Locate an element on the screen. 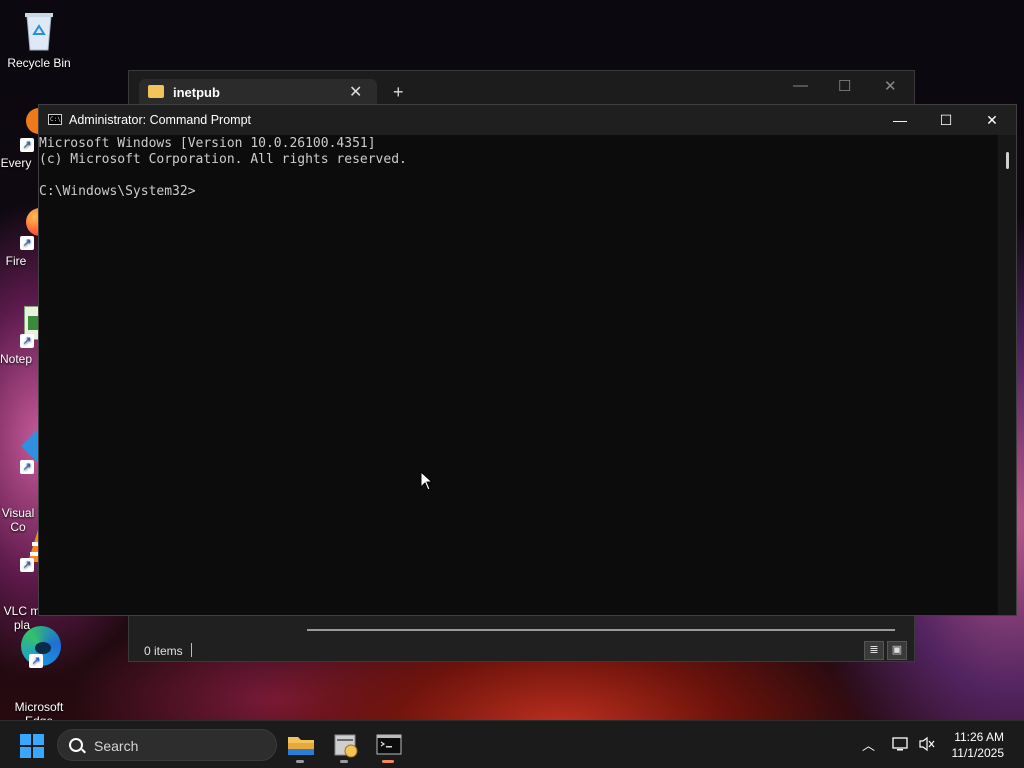  explorer-tab-label: inetpub is located at coordinates (196, 92).